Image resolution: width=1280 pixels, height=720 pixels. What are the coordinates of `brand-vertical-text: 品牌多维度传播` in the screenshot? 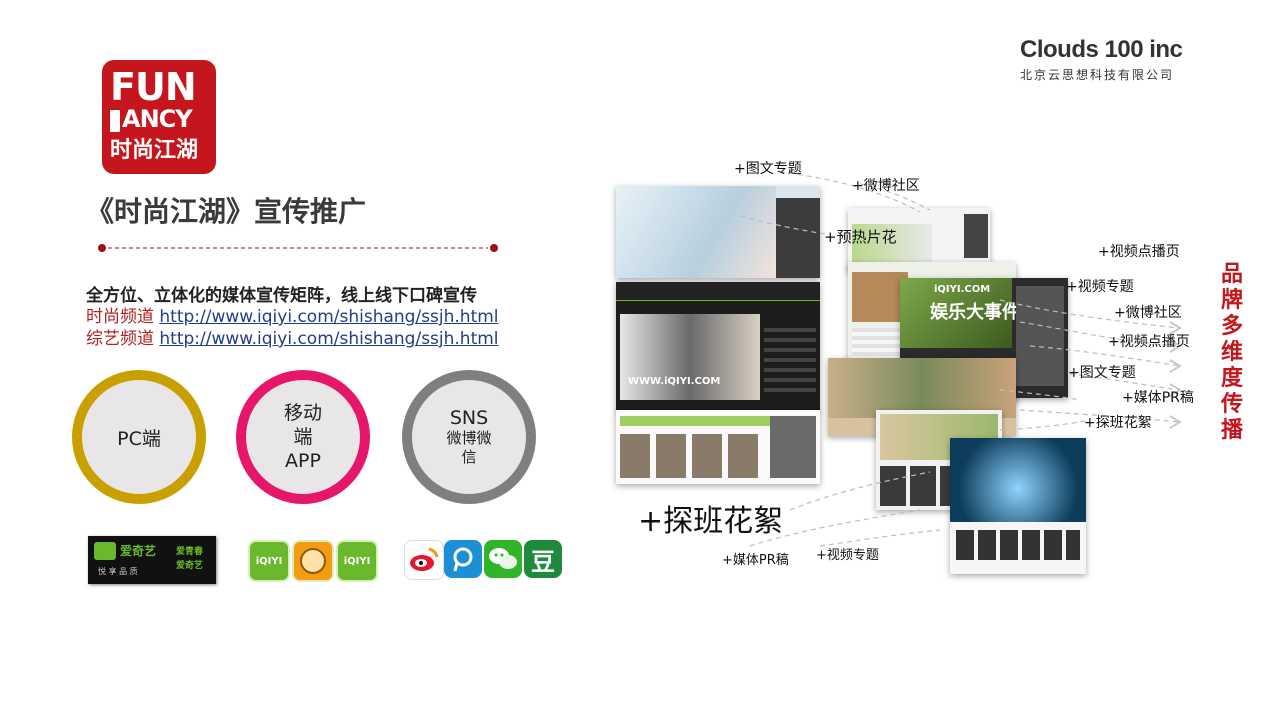 It's located at (1231, 352).